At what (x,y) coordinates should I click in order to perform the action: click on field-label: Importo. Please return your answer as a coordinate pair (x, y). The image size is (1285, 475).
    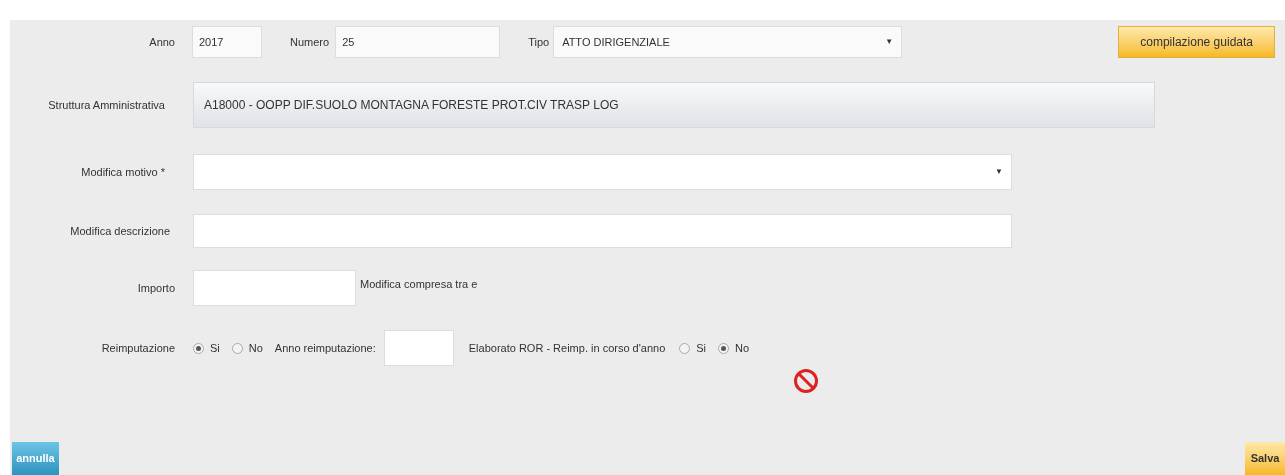
    Looking at the image, I should click on (155, 288).